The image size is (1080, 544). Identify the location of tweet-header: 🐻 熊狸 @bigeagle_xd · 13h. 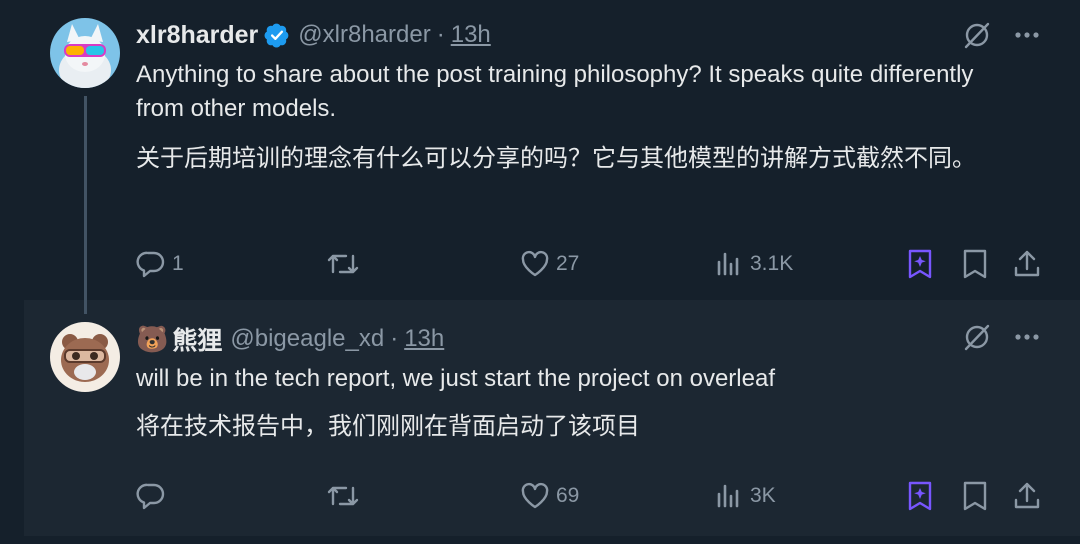
(290, 339).